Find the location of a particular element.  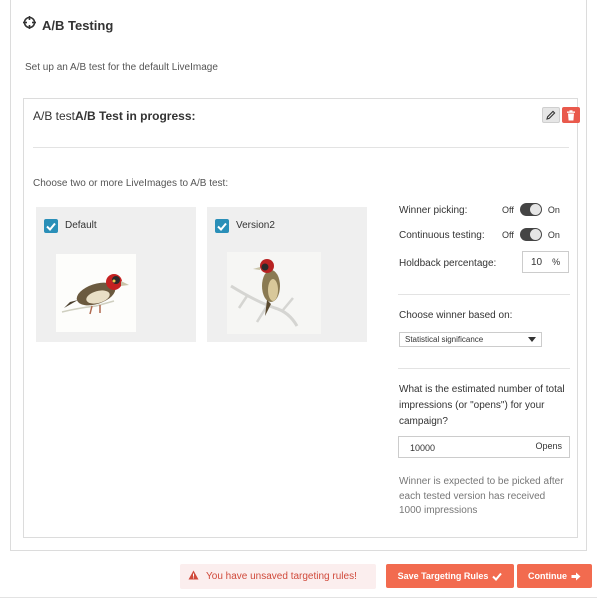

holdback-unit: % is located at coordinates (556, 262).